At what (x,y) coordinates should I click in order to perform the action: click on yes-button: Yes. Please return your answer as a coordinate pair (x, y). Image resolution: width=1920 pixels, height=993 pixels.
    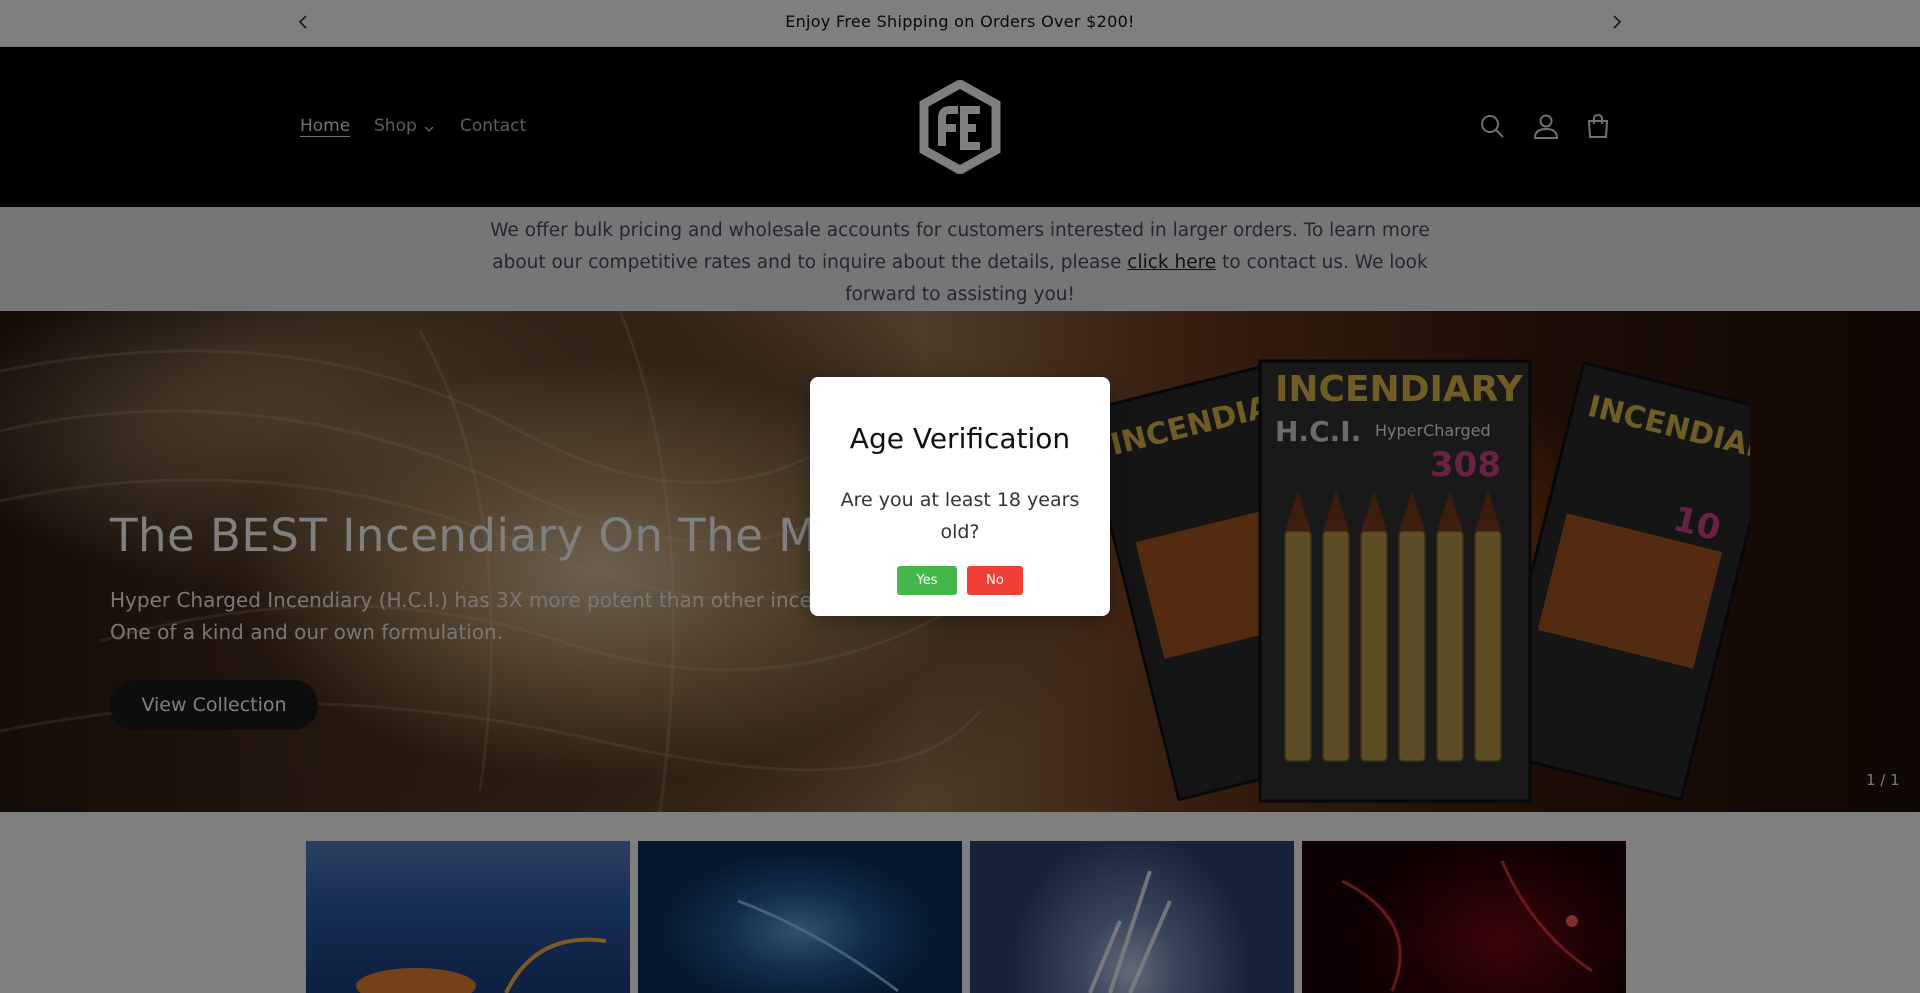
    Looking at the image, I should click on (927, 580).